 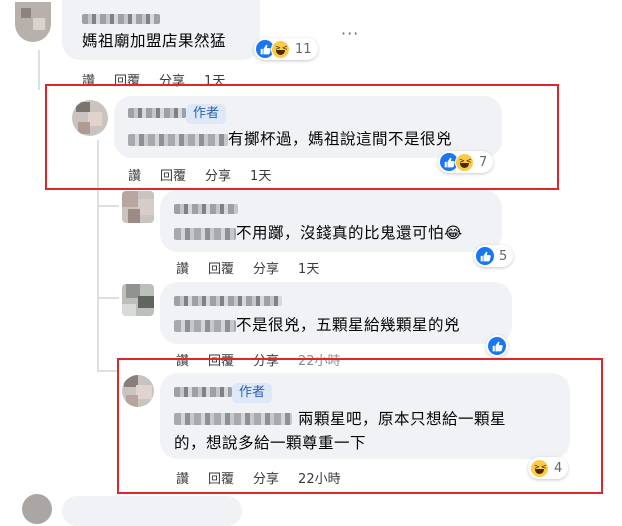 I want to click on comment-text: 不用躑，沒錢真的比鬼還可怕😂, so click(x=349, y=233).